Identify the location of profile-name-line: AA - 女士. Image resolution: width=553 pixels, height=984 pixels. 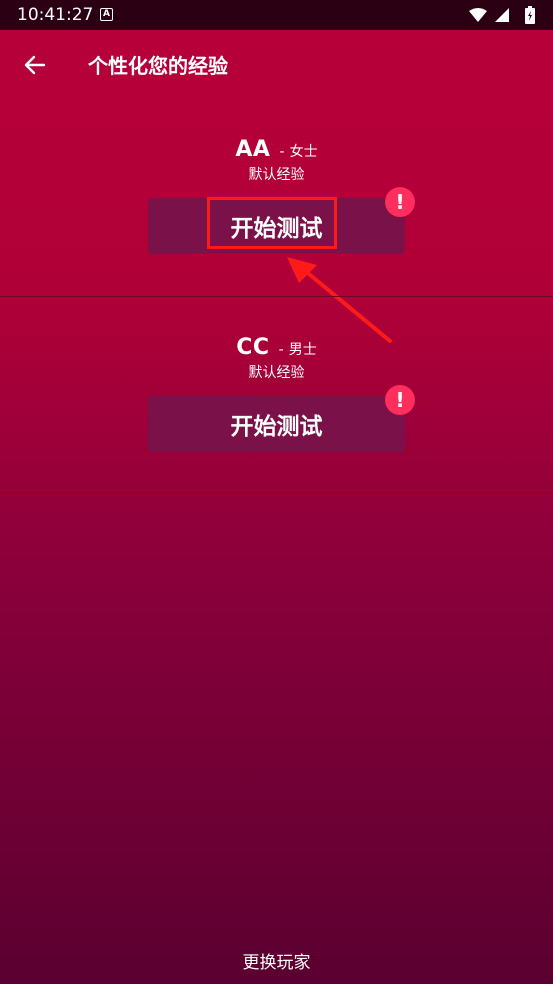
(276, 149).